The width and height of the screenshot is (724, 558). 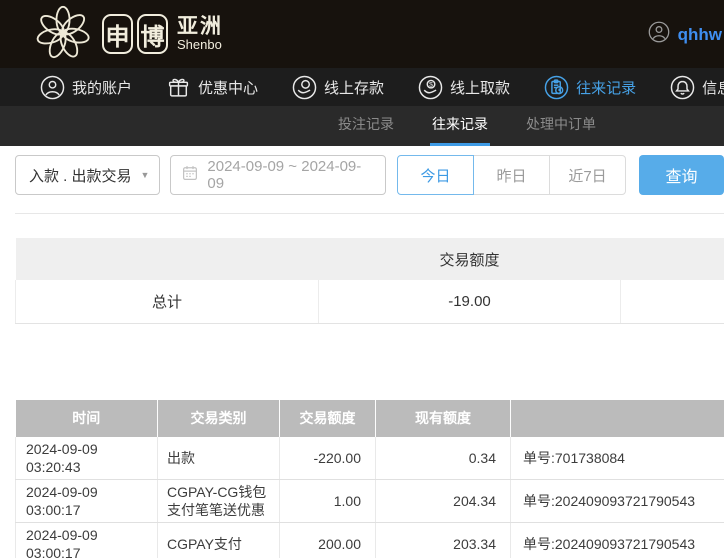 I want to click on date-range-input: 2024-09-09 ~ 2024-09-09, so click(x=278, y=175).